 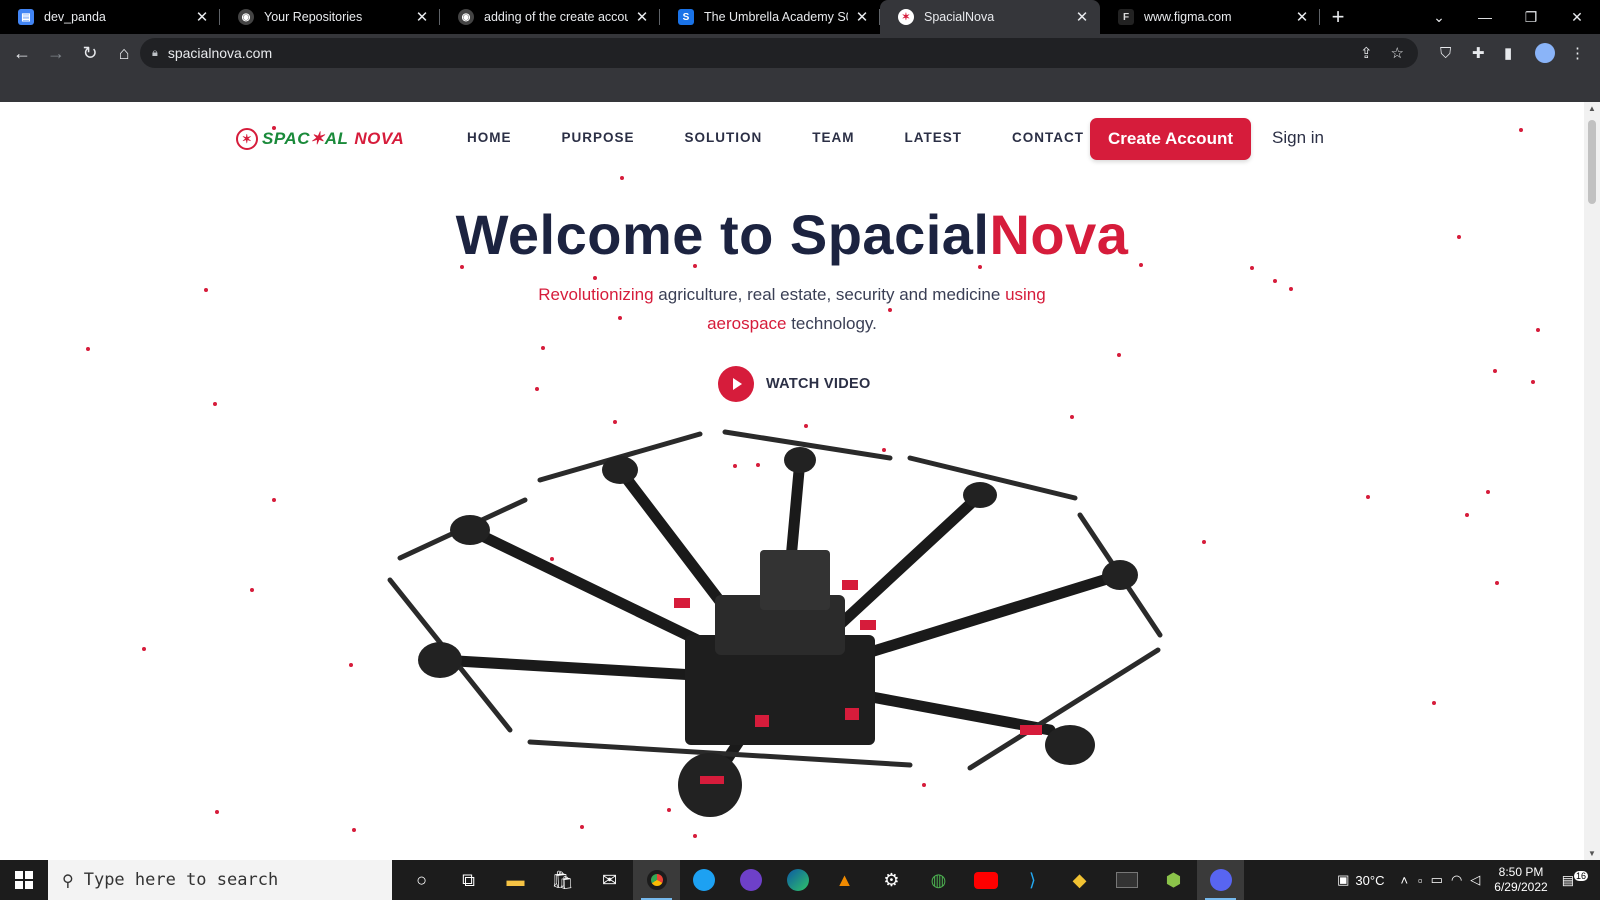 What do you see at coordinates (1531, 17) in the screenshot?
I see `restore-icon: ❐` at bounding box center [1531, 17].